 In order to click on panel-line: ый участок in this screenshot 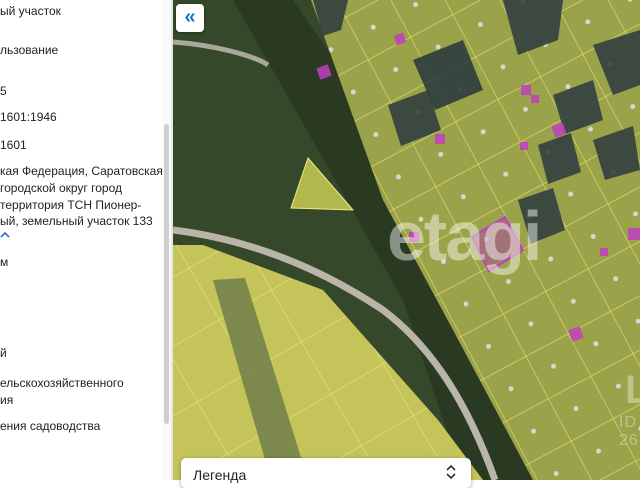, I will do `click(30, 11)`.